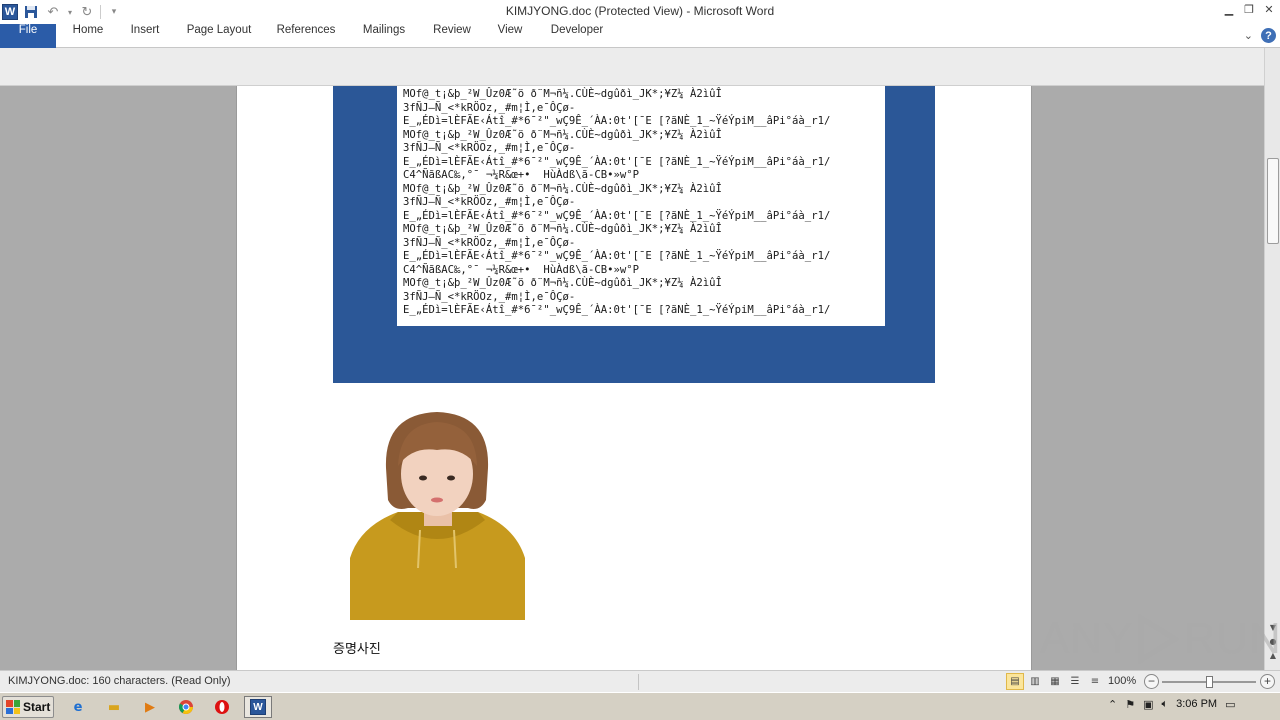 The width and height of the screenshot is (1280, 720). What do you see at coordinates (577, 36) in the screenshot?
I see `tab-developer: Developer` at bounding box center [577, 36].